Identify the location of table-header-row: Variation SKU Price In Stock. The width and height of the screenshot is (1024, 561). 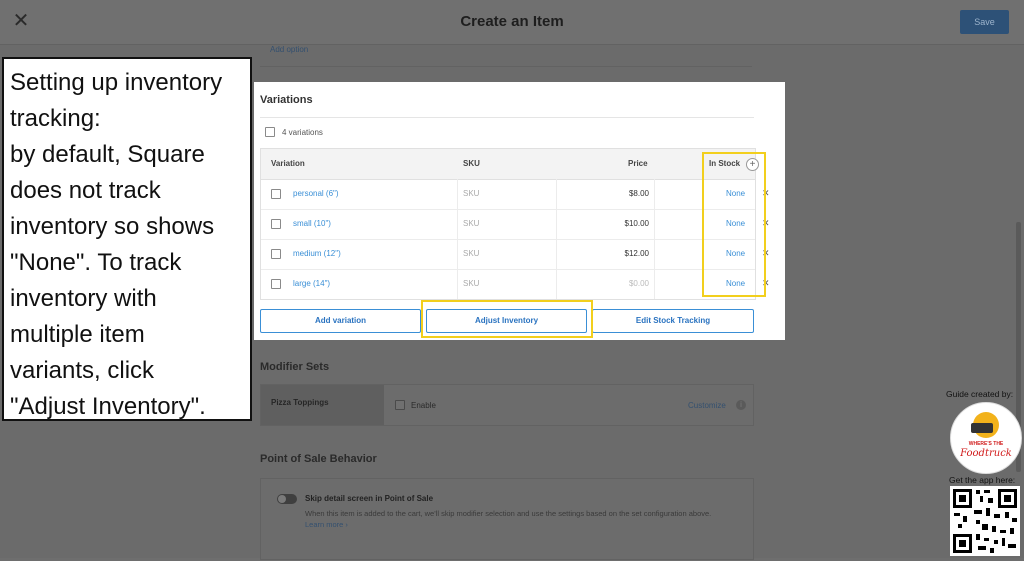
(508, 164).